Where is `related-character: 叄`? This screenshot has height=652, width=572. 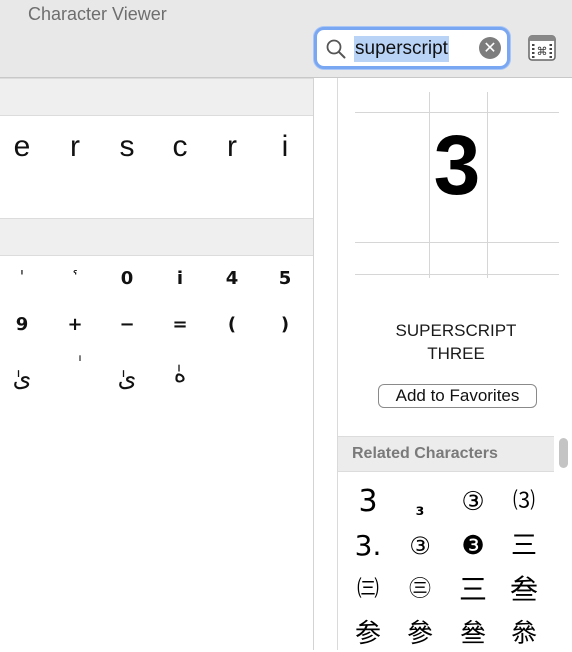 related-character: 叄 is located at coordinates (473, 634).